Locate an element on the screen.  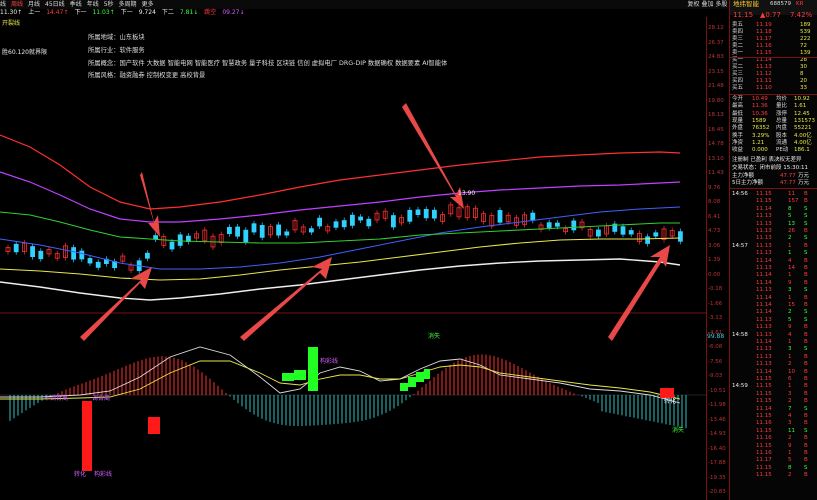
tick-row: 11.13 5 S is located at coordinates (773, 216).